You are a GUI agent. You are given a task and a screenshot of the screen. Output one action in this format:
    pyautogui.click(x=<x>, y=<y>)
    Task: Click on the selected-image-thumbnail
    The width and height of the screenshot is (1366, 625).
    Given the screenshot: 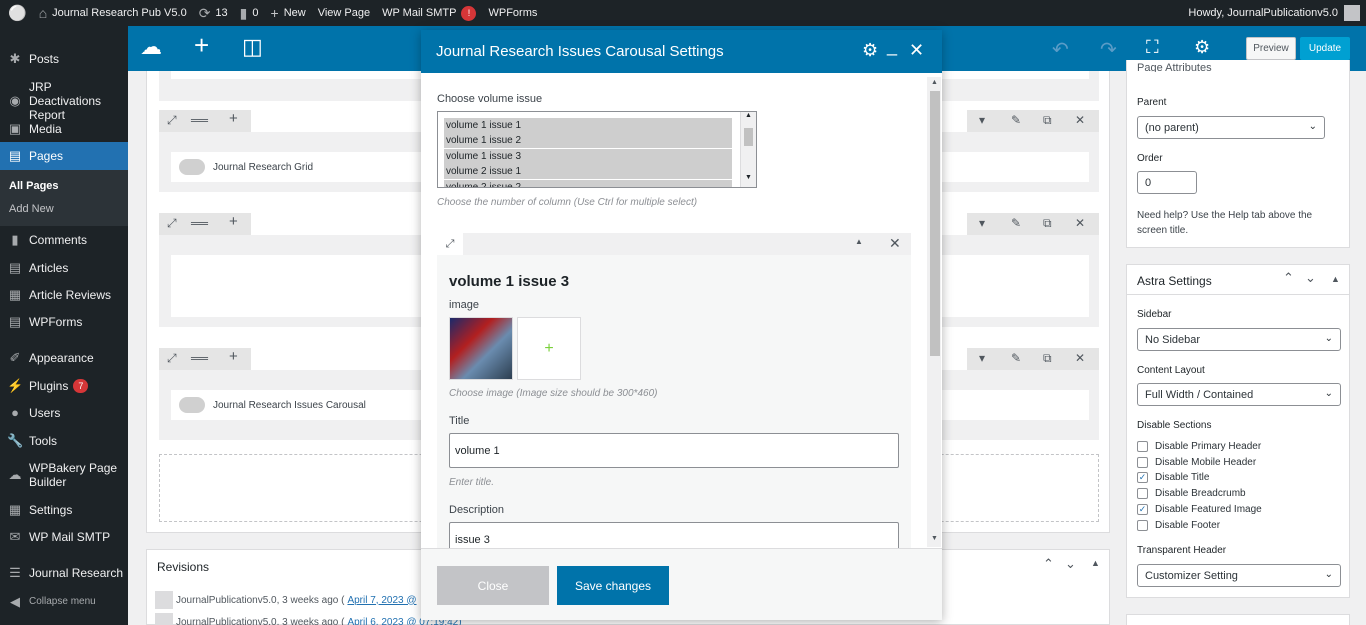 What is the action you would take?
    pyautogui.click(x=481, y=348)
    